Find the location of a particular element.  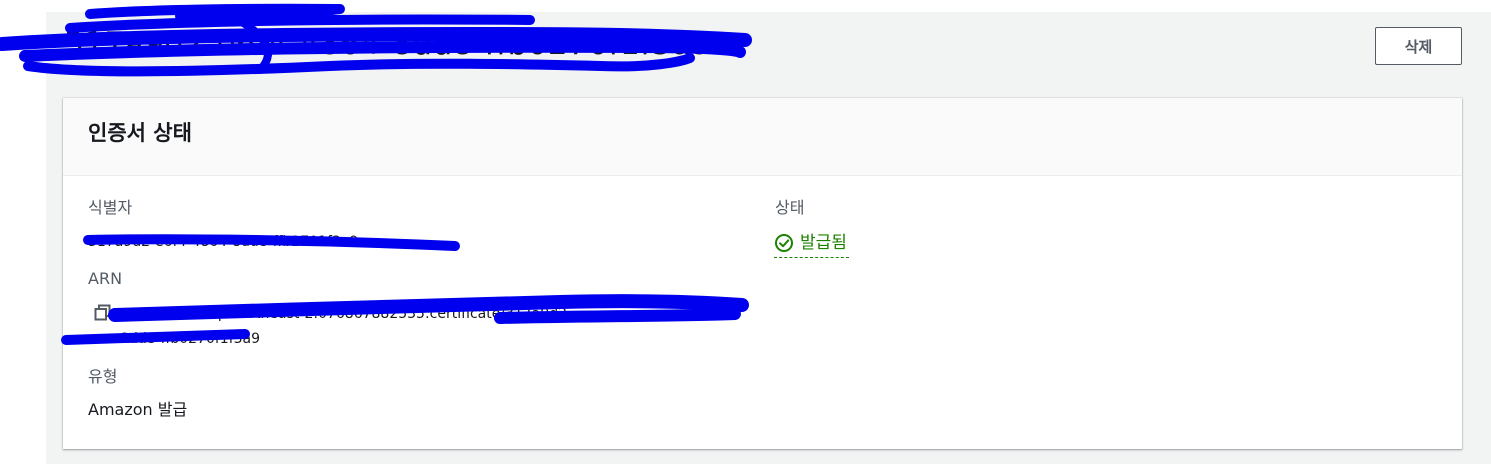

copy-icon is located at coordinates (103, 313).